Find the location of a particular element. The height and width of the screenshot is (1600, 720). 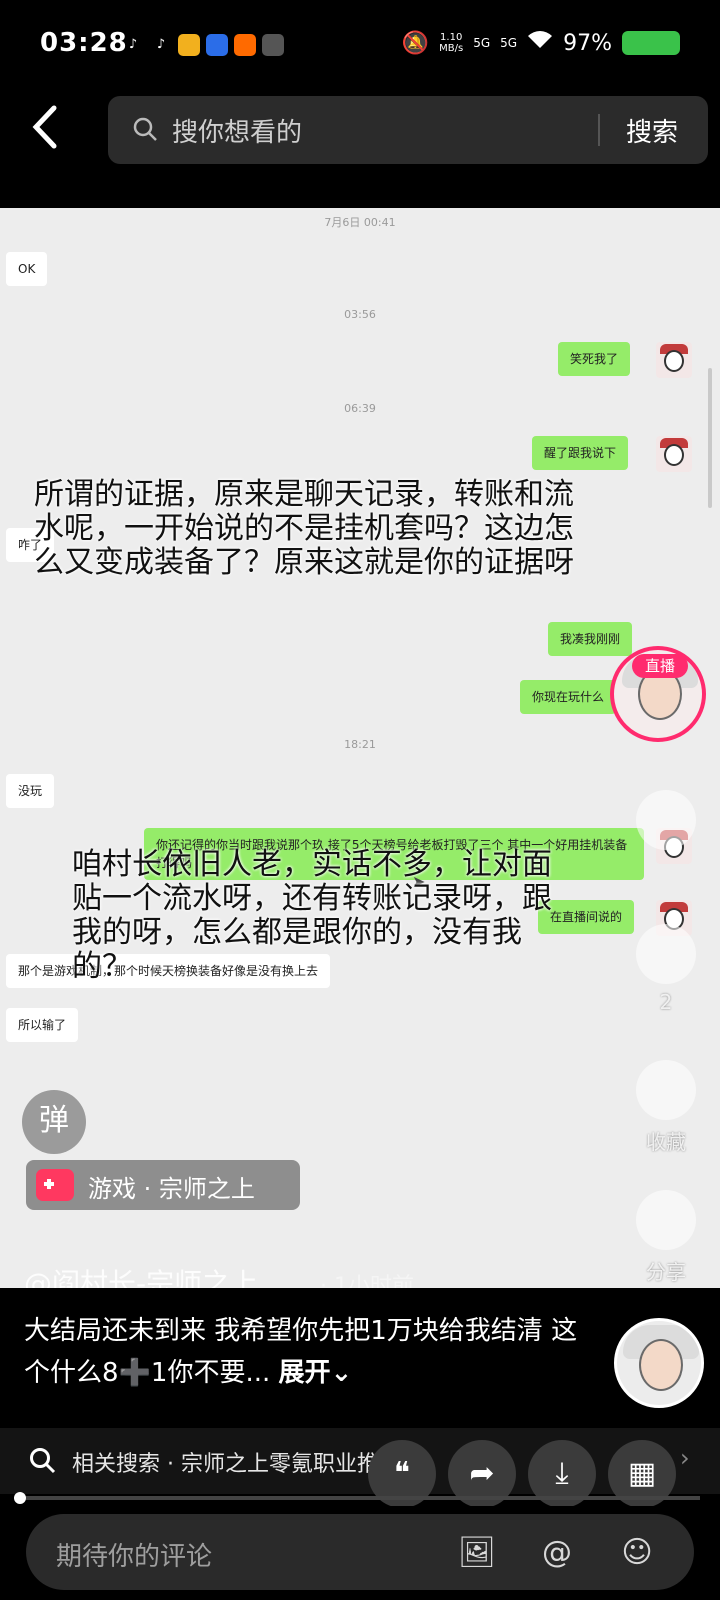

chat-message: 你现在玩什么 is located at coordinates (568, 697).